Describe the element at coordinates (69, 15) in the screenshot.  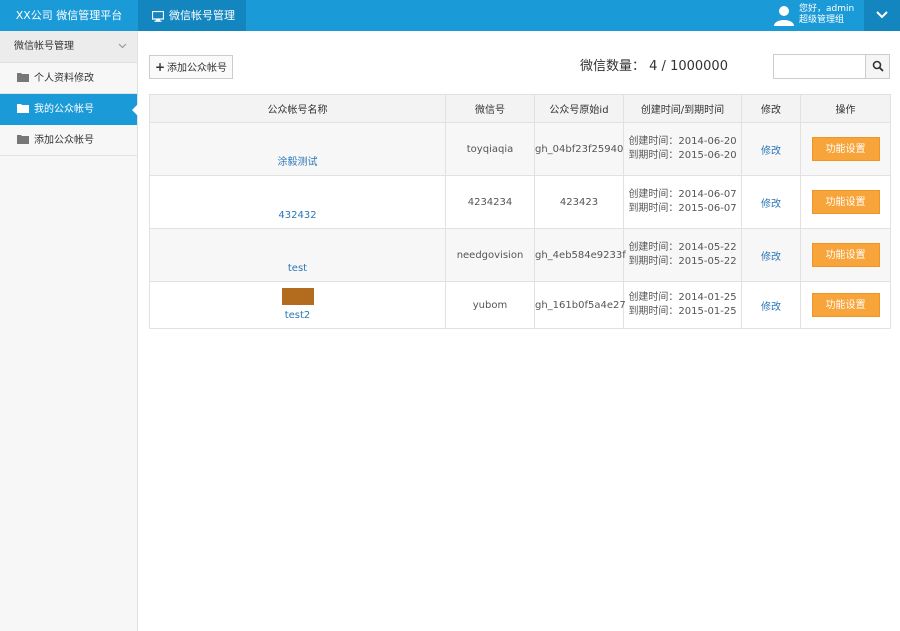
I see `app-brand: XX公司 微信管理平台` at that location.